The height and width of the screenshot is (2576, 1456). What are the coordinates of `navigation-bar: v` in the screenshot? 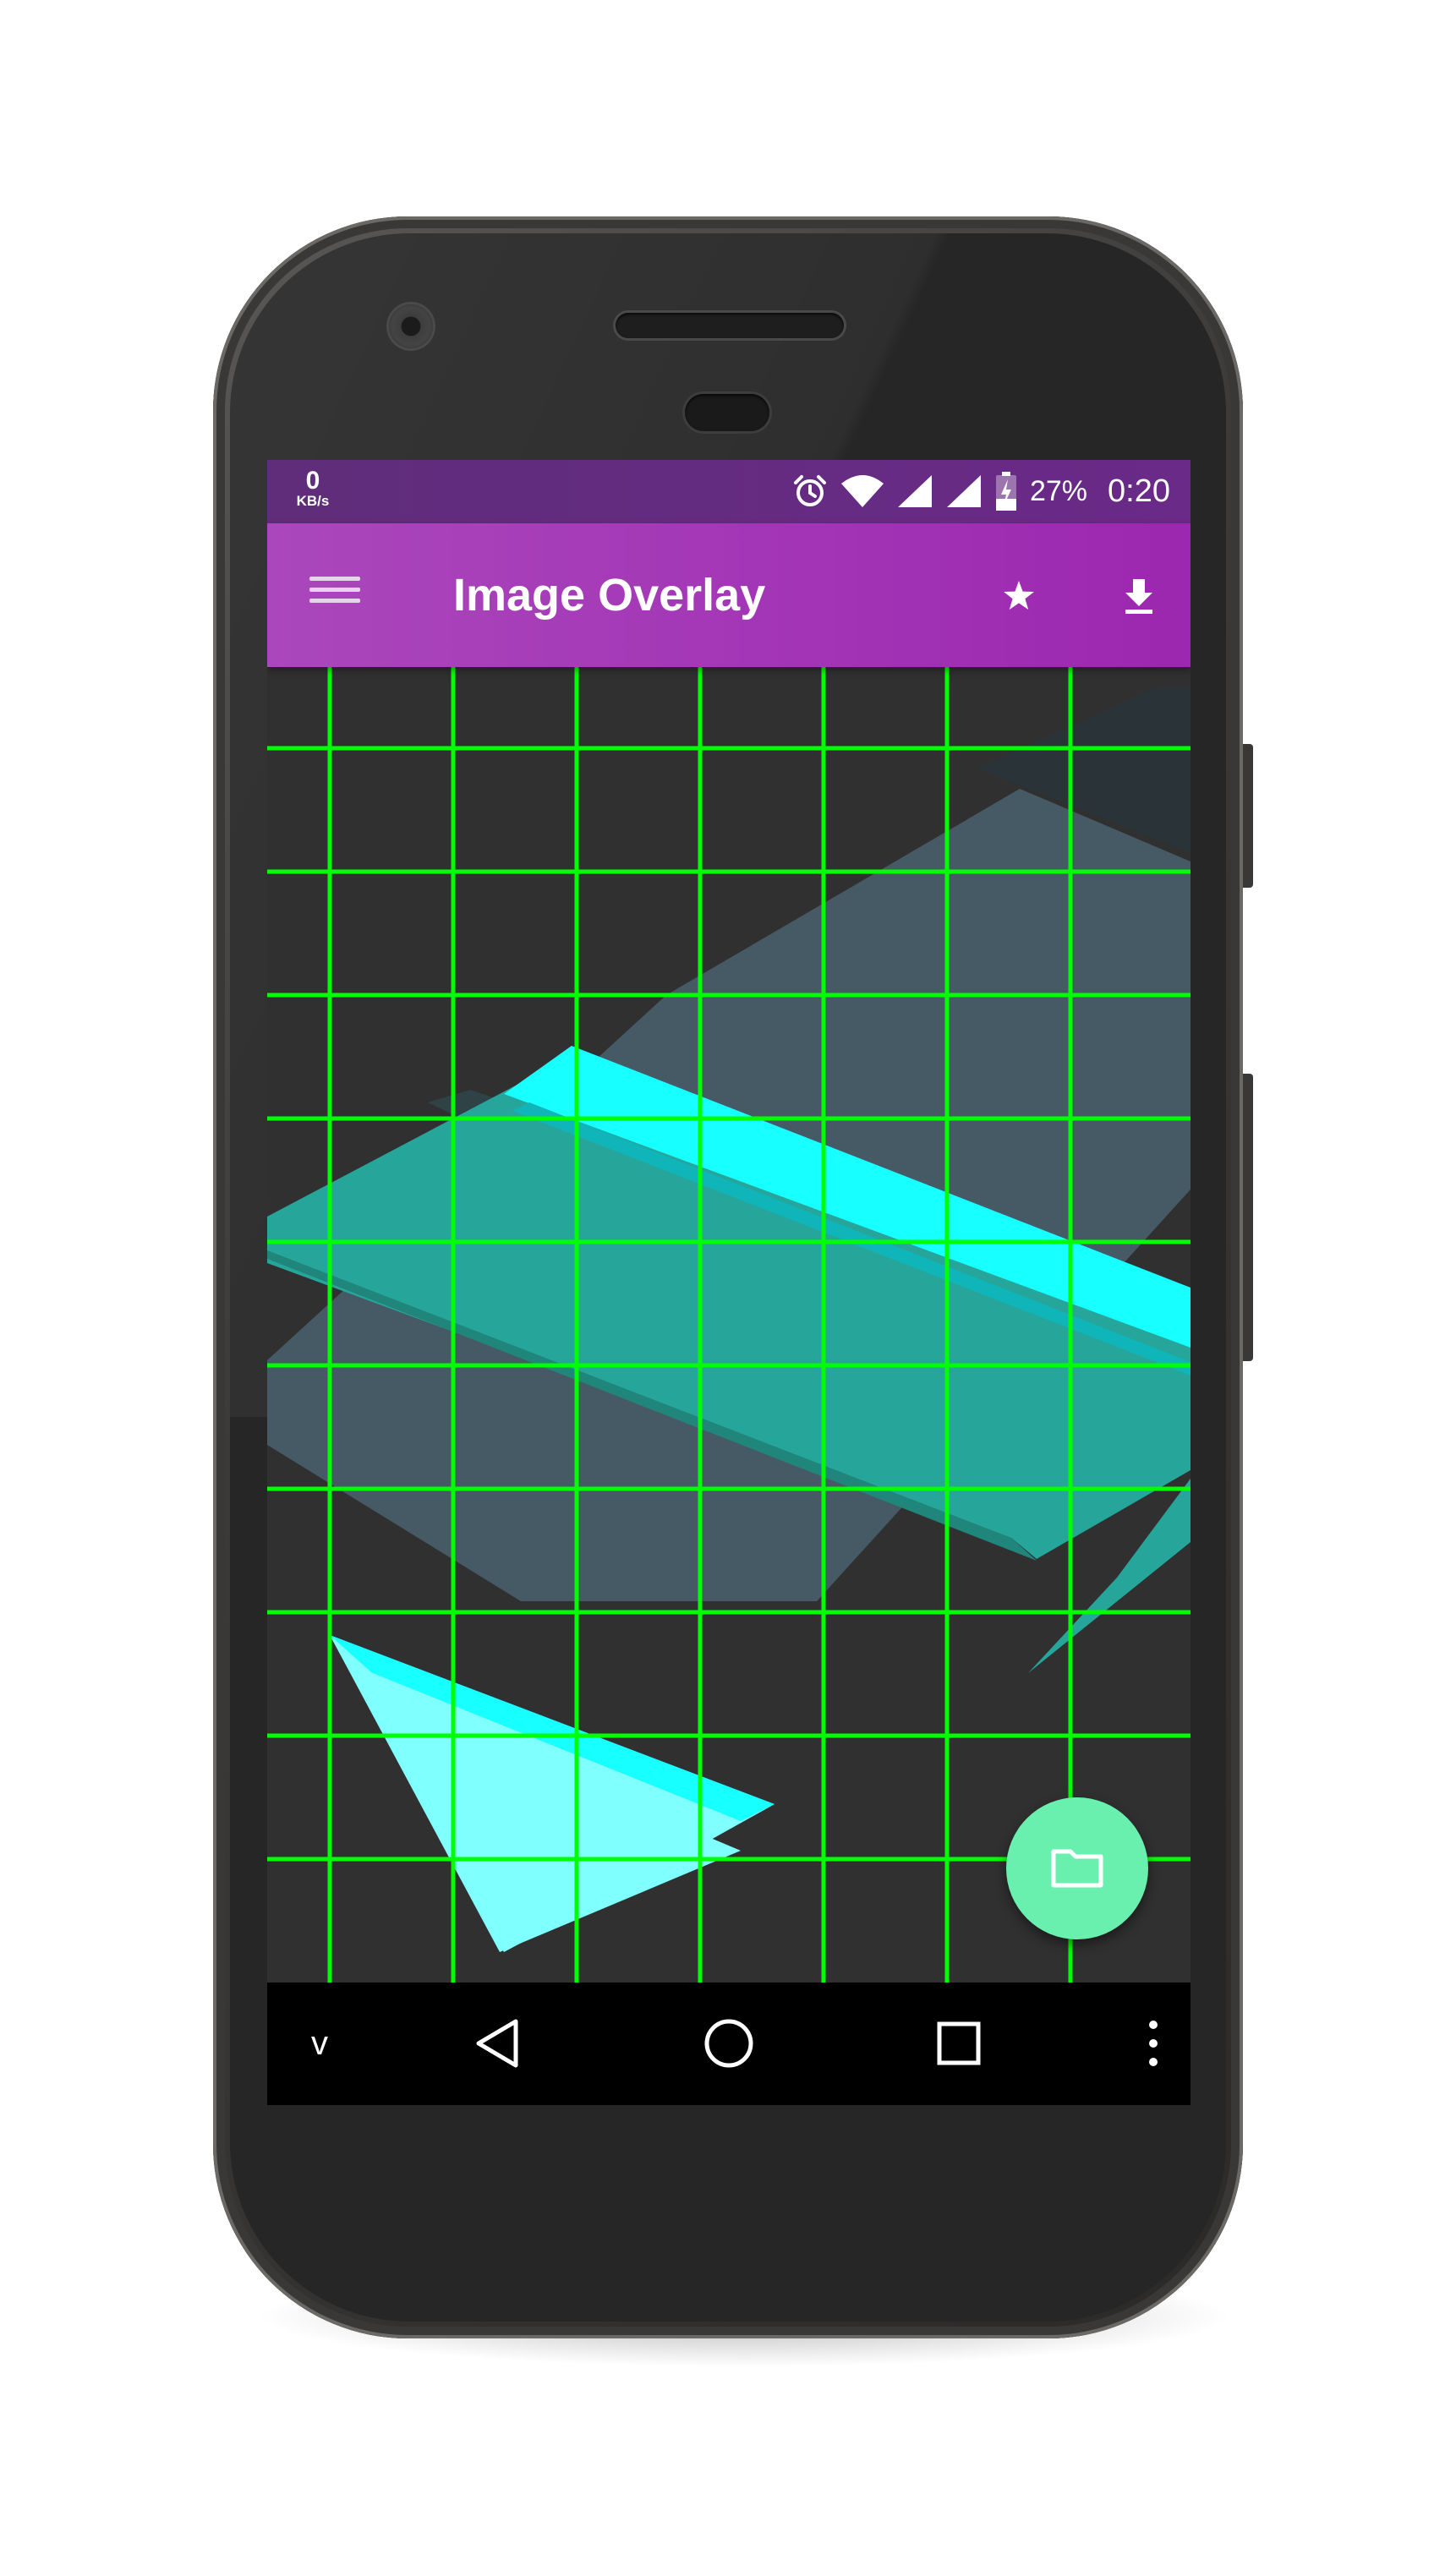 It's located at (729, 2044).